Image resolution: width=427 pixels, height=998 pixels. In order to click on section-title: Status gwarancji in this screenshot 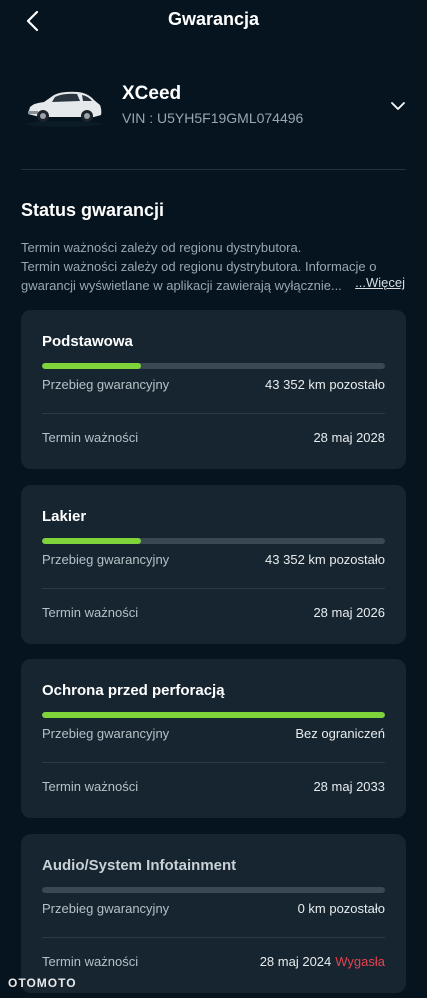, I will do `click(93, 210)`.